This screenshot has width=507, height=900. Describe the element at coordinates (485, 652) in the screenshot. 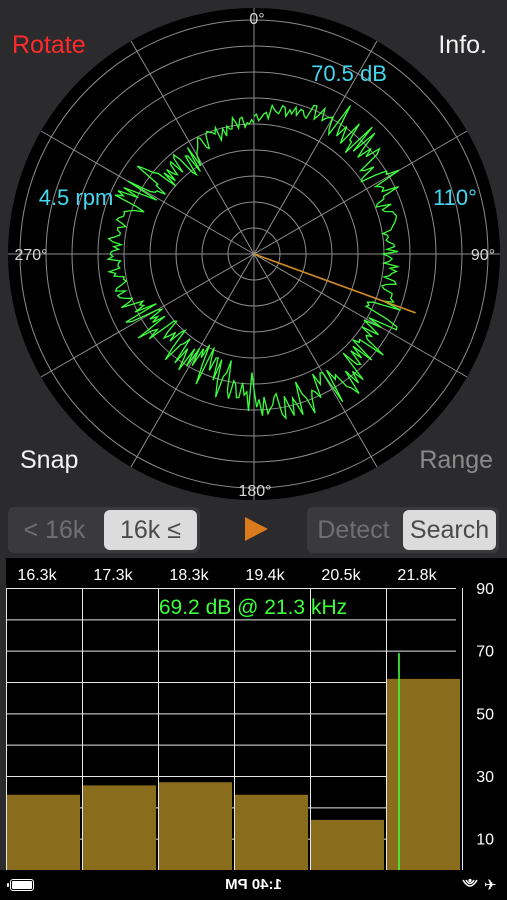

I see `level-label: 70` at that location.